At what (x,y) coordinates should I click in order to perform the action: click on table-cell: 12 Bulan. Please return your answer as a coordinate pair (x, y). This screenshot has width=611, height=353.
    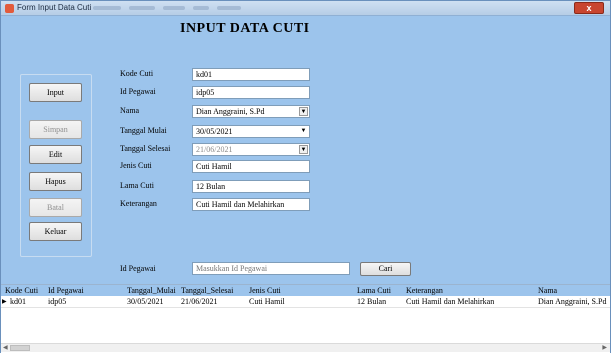
    Looking at the image, I should click on (371, 302).